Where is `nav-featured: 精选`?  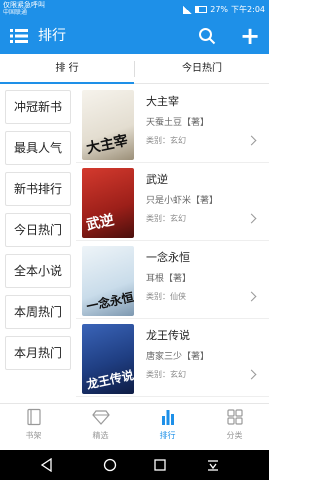 nav-featured: 精选 is located at coordinates (100, 428).